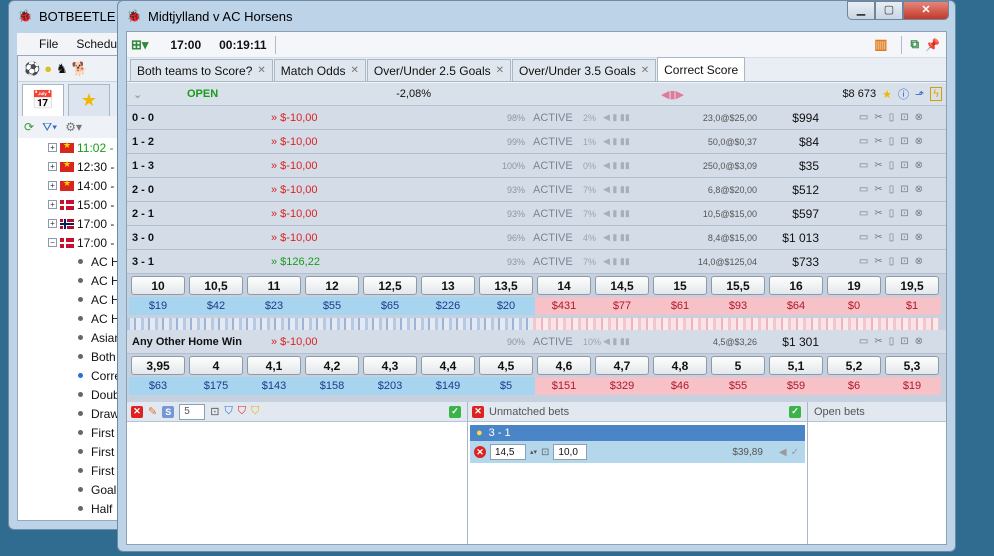  What do you see at coordinates (912, 306) in the screenshot?
I see `lay-volume: $1` at bounding box center [912, 306].